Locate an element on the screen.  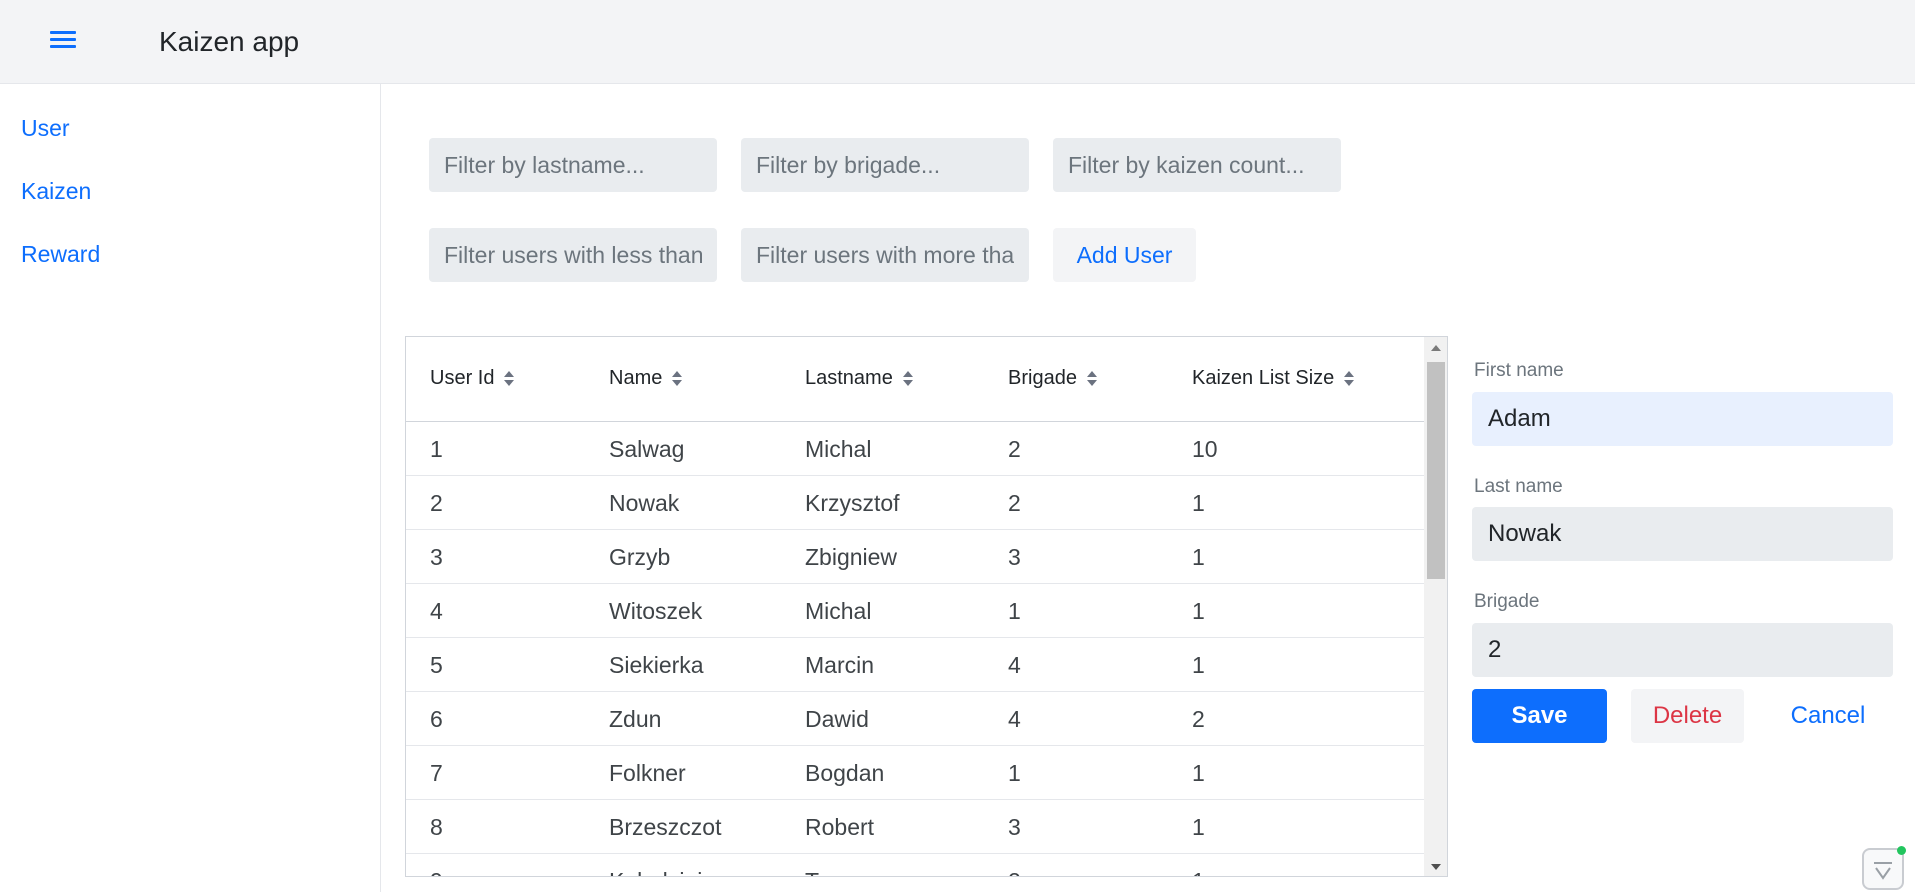
cell-lastname: Krzysztof is located at coordinates (852, 503).